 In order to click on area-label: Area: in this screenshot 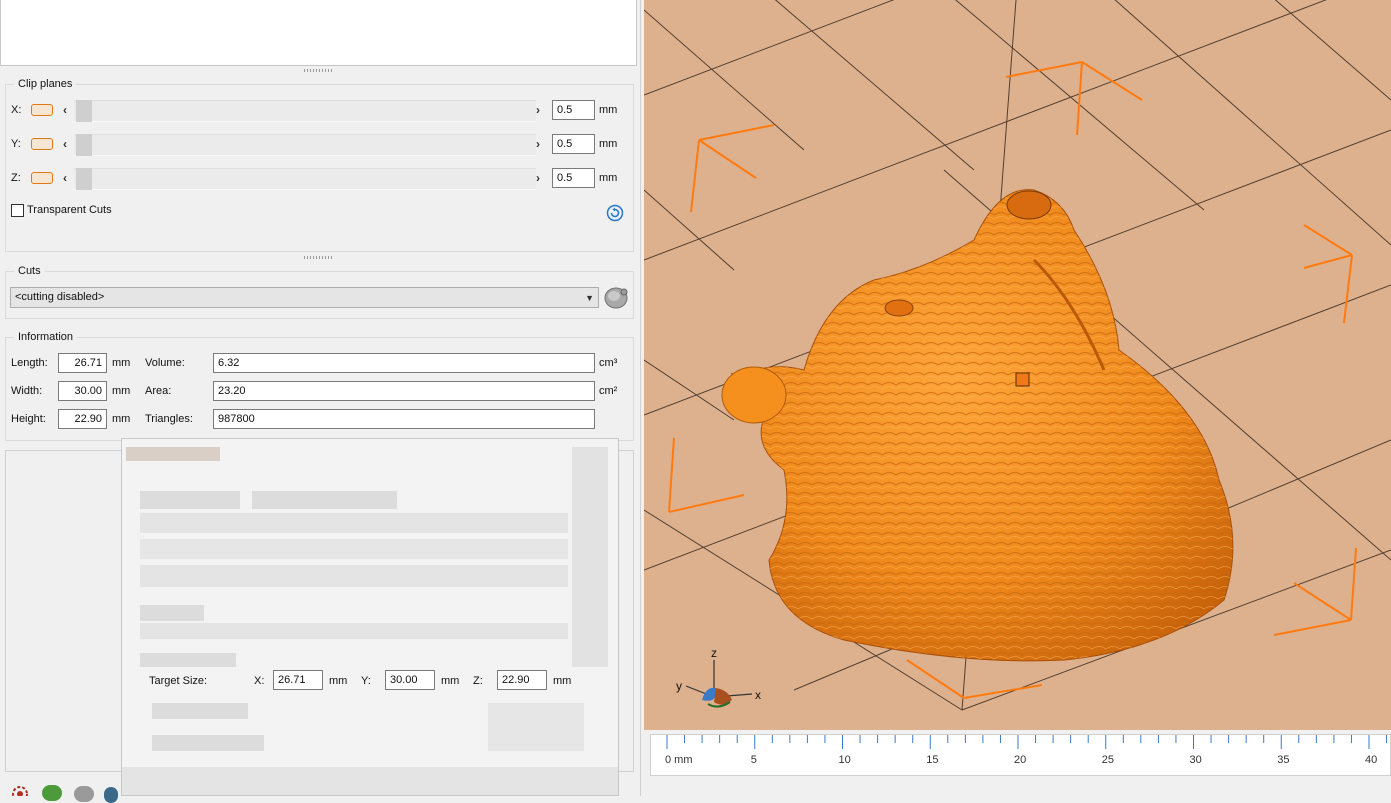, I will do `click(158, 391)`.